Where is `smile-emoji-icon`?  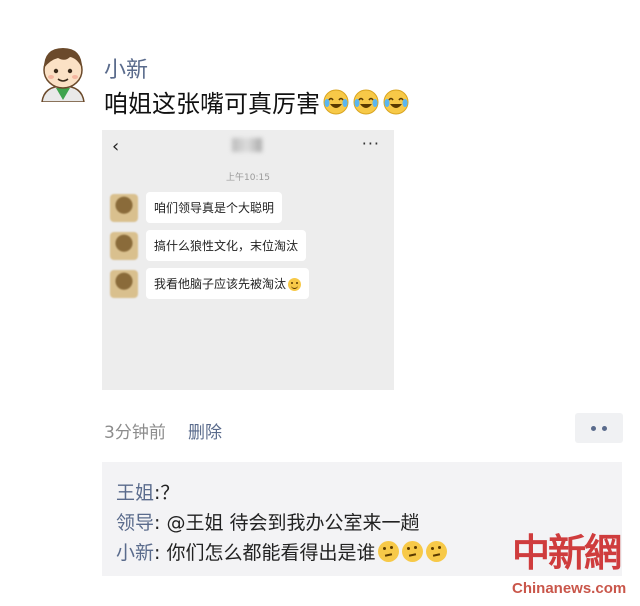
smile-emoji-icon is located at coordinates (295, 284).